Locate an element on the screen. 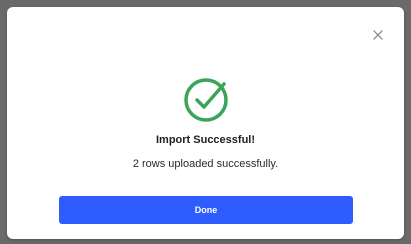 Image resolution: width=411 pixels, height=244 pixels. done-button: Done is located at coordinates (206, 210).